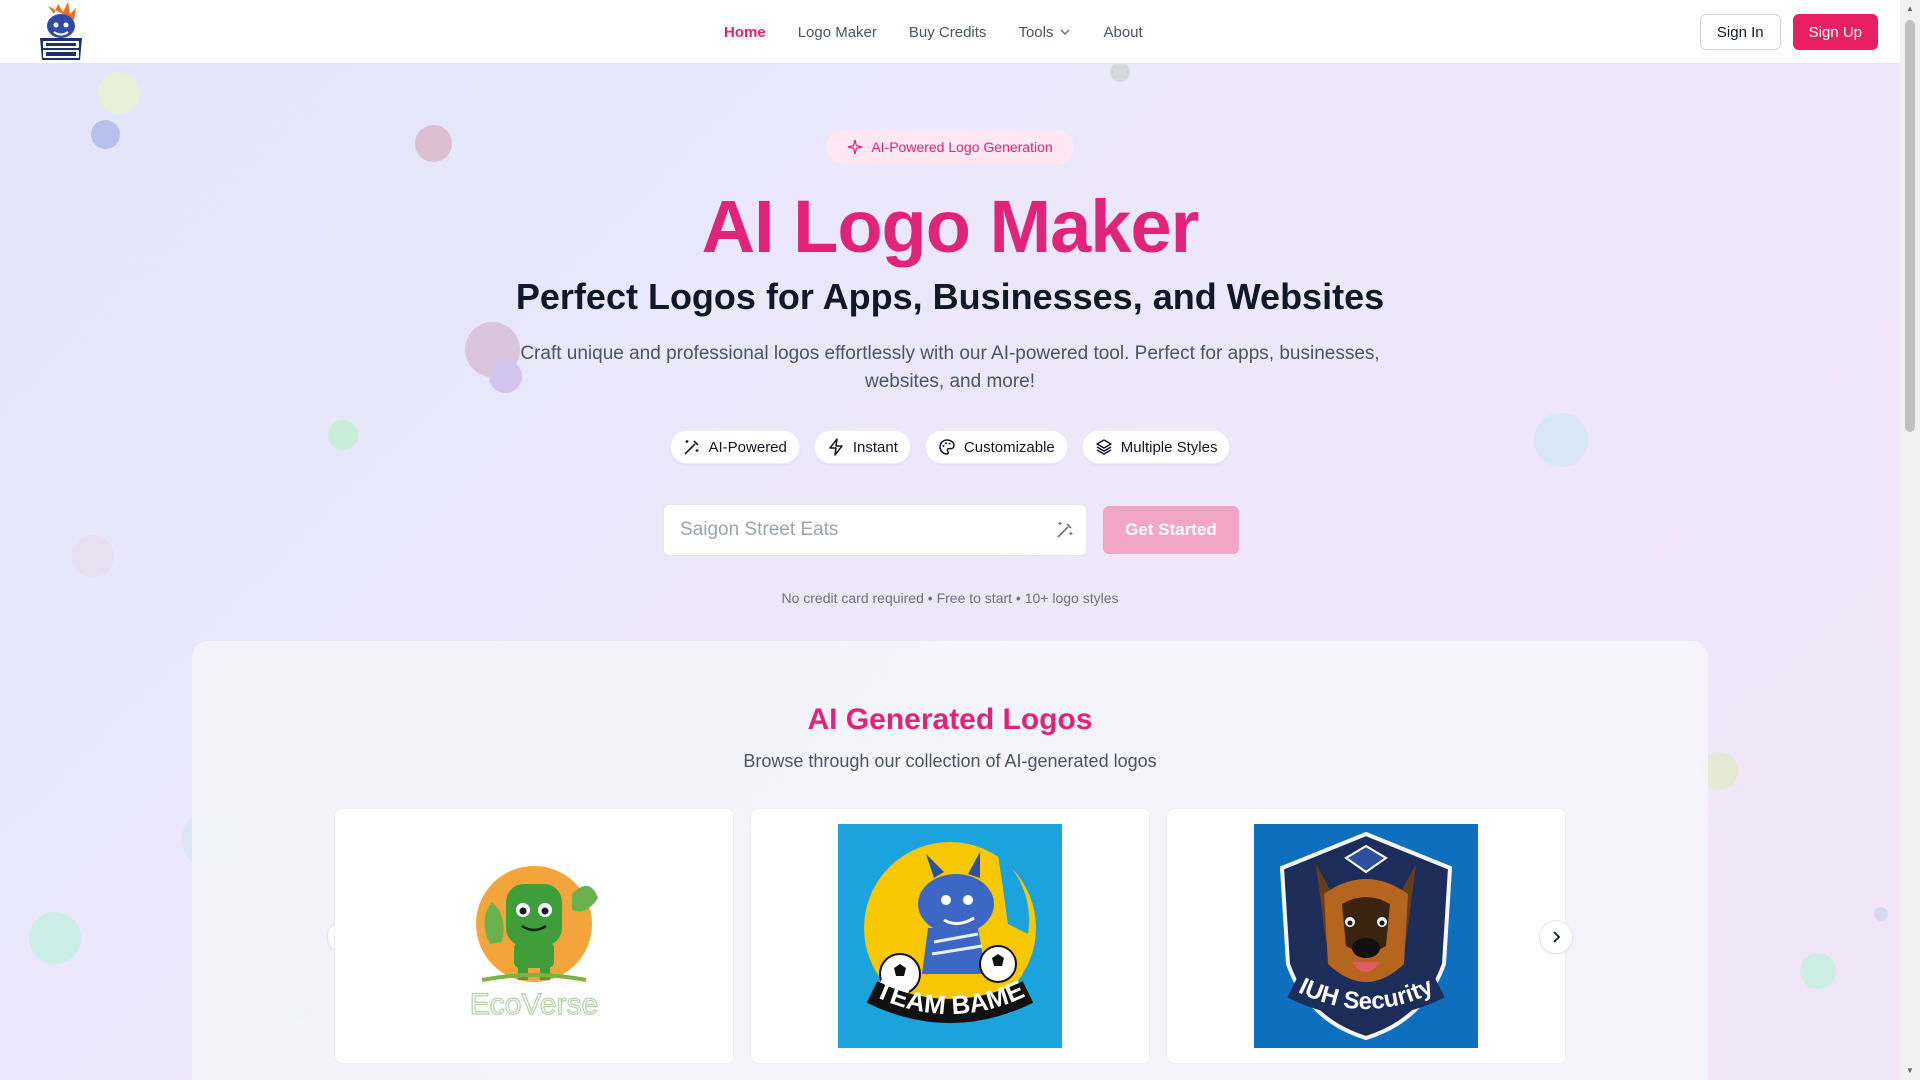 The width and height of the screenshot is (1920, 1080). I want to click on business-name-input, so click(875, 530).